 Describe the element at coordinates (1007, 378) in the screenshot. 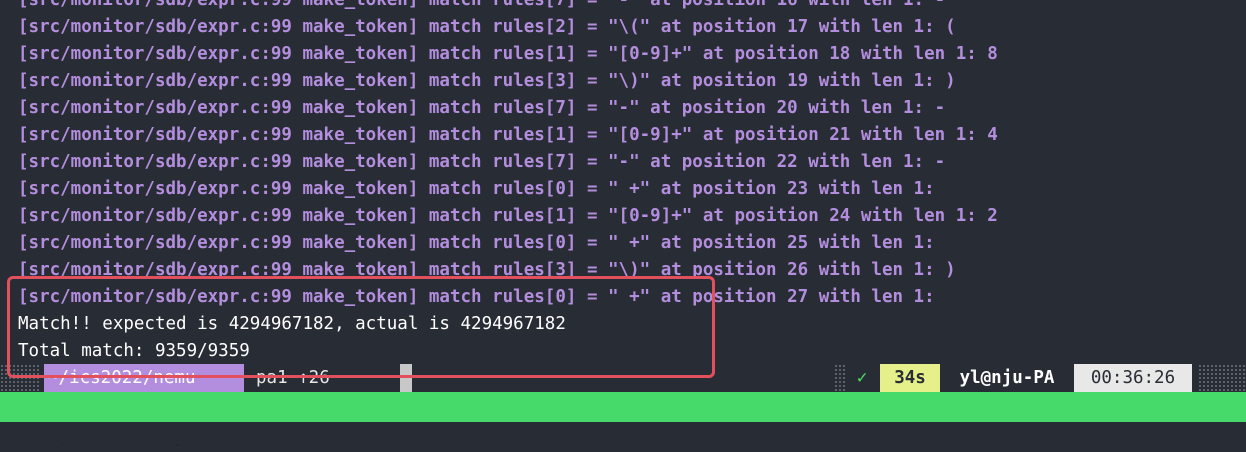

I see `user-host: yl@nju-PA` at that location.